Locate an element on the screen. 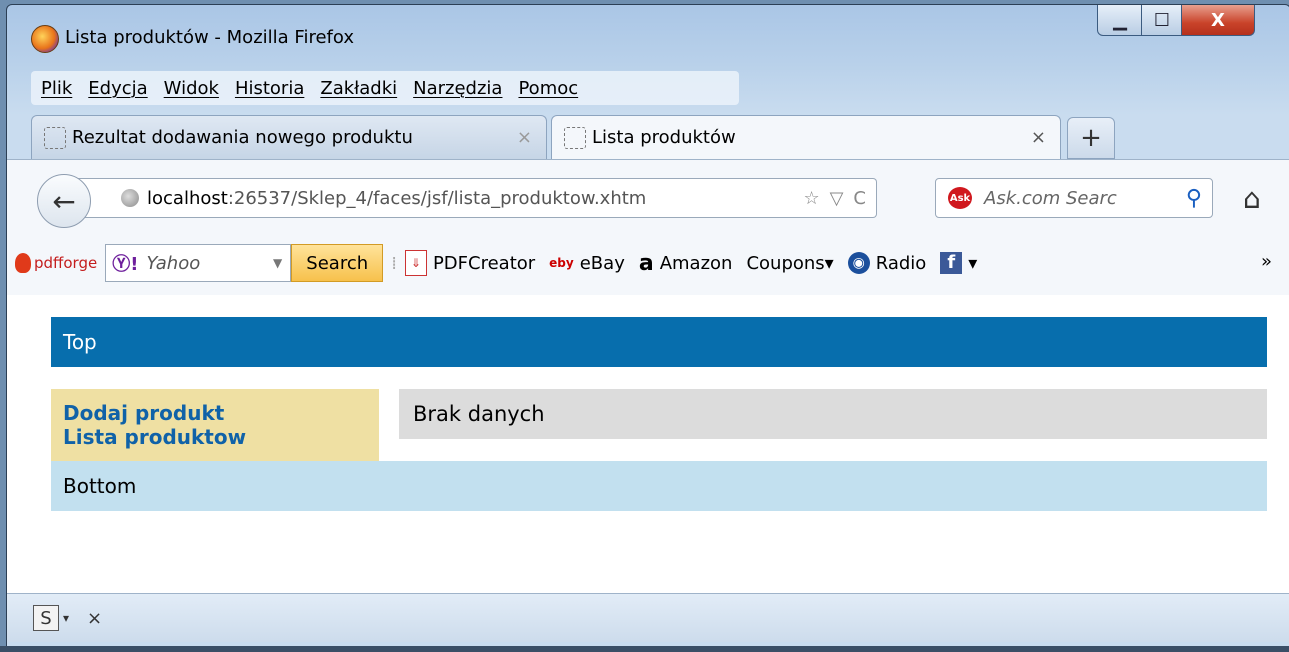 This screenshot has height=652, width=1289. page-bottom-footer: Bottom is located at coordinates (659, 486).